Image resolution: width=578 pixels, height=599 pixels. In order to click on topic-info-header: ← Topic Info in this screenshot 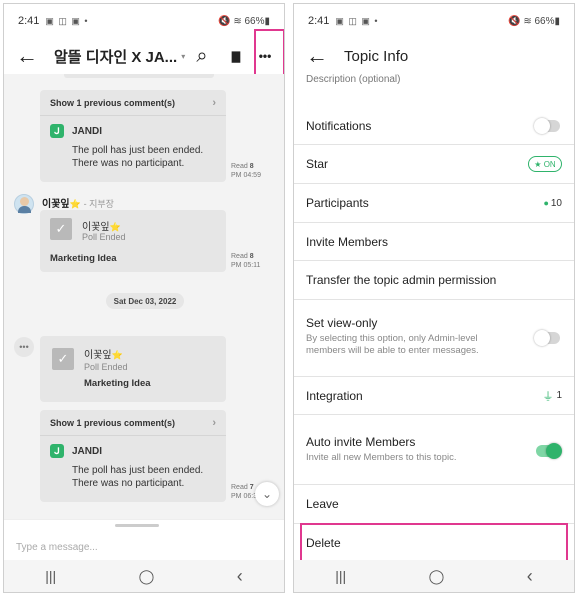, I will do `click(434, 56)`.